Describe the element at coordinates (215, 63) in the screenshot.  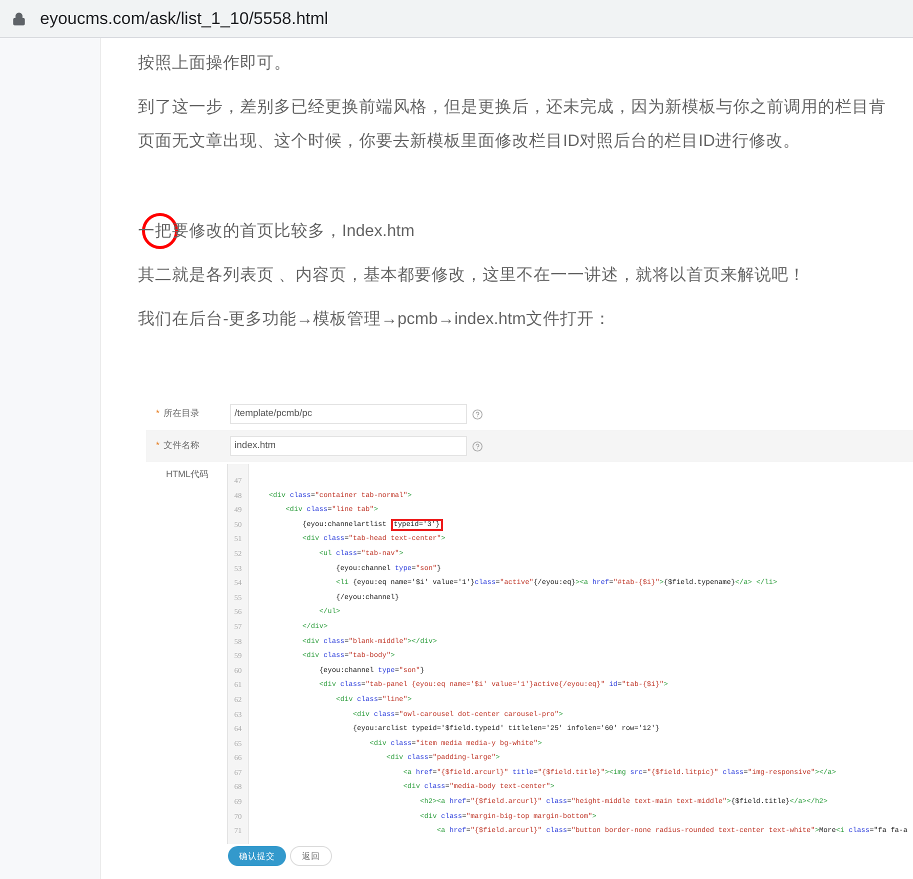
I see `paragraph-text: 按照上面操作即可。` at that location.